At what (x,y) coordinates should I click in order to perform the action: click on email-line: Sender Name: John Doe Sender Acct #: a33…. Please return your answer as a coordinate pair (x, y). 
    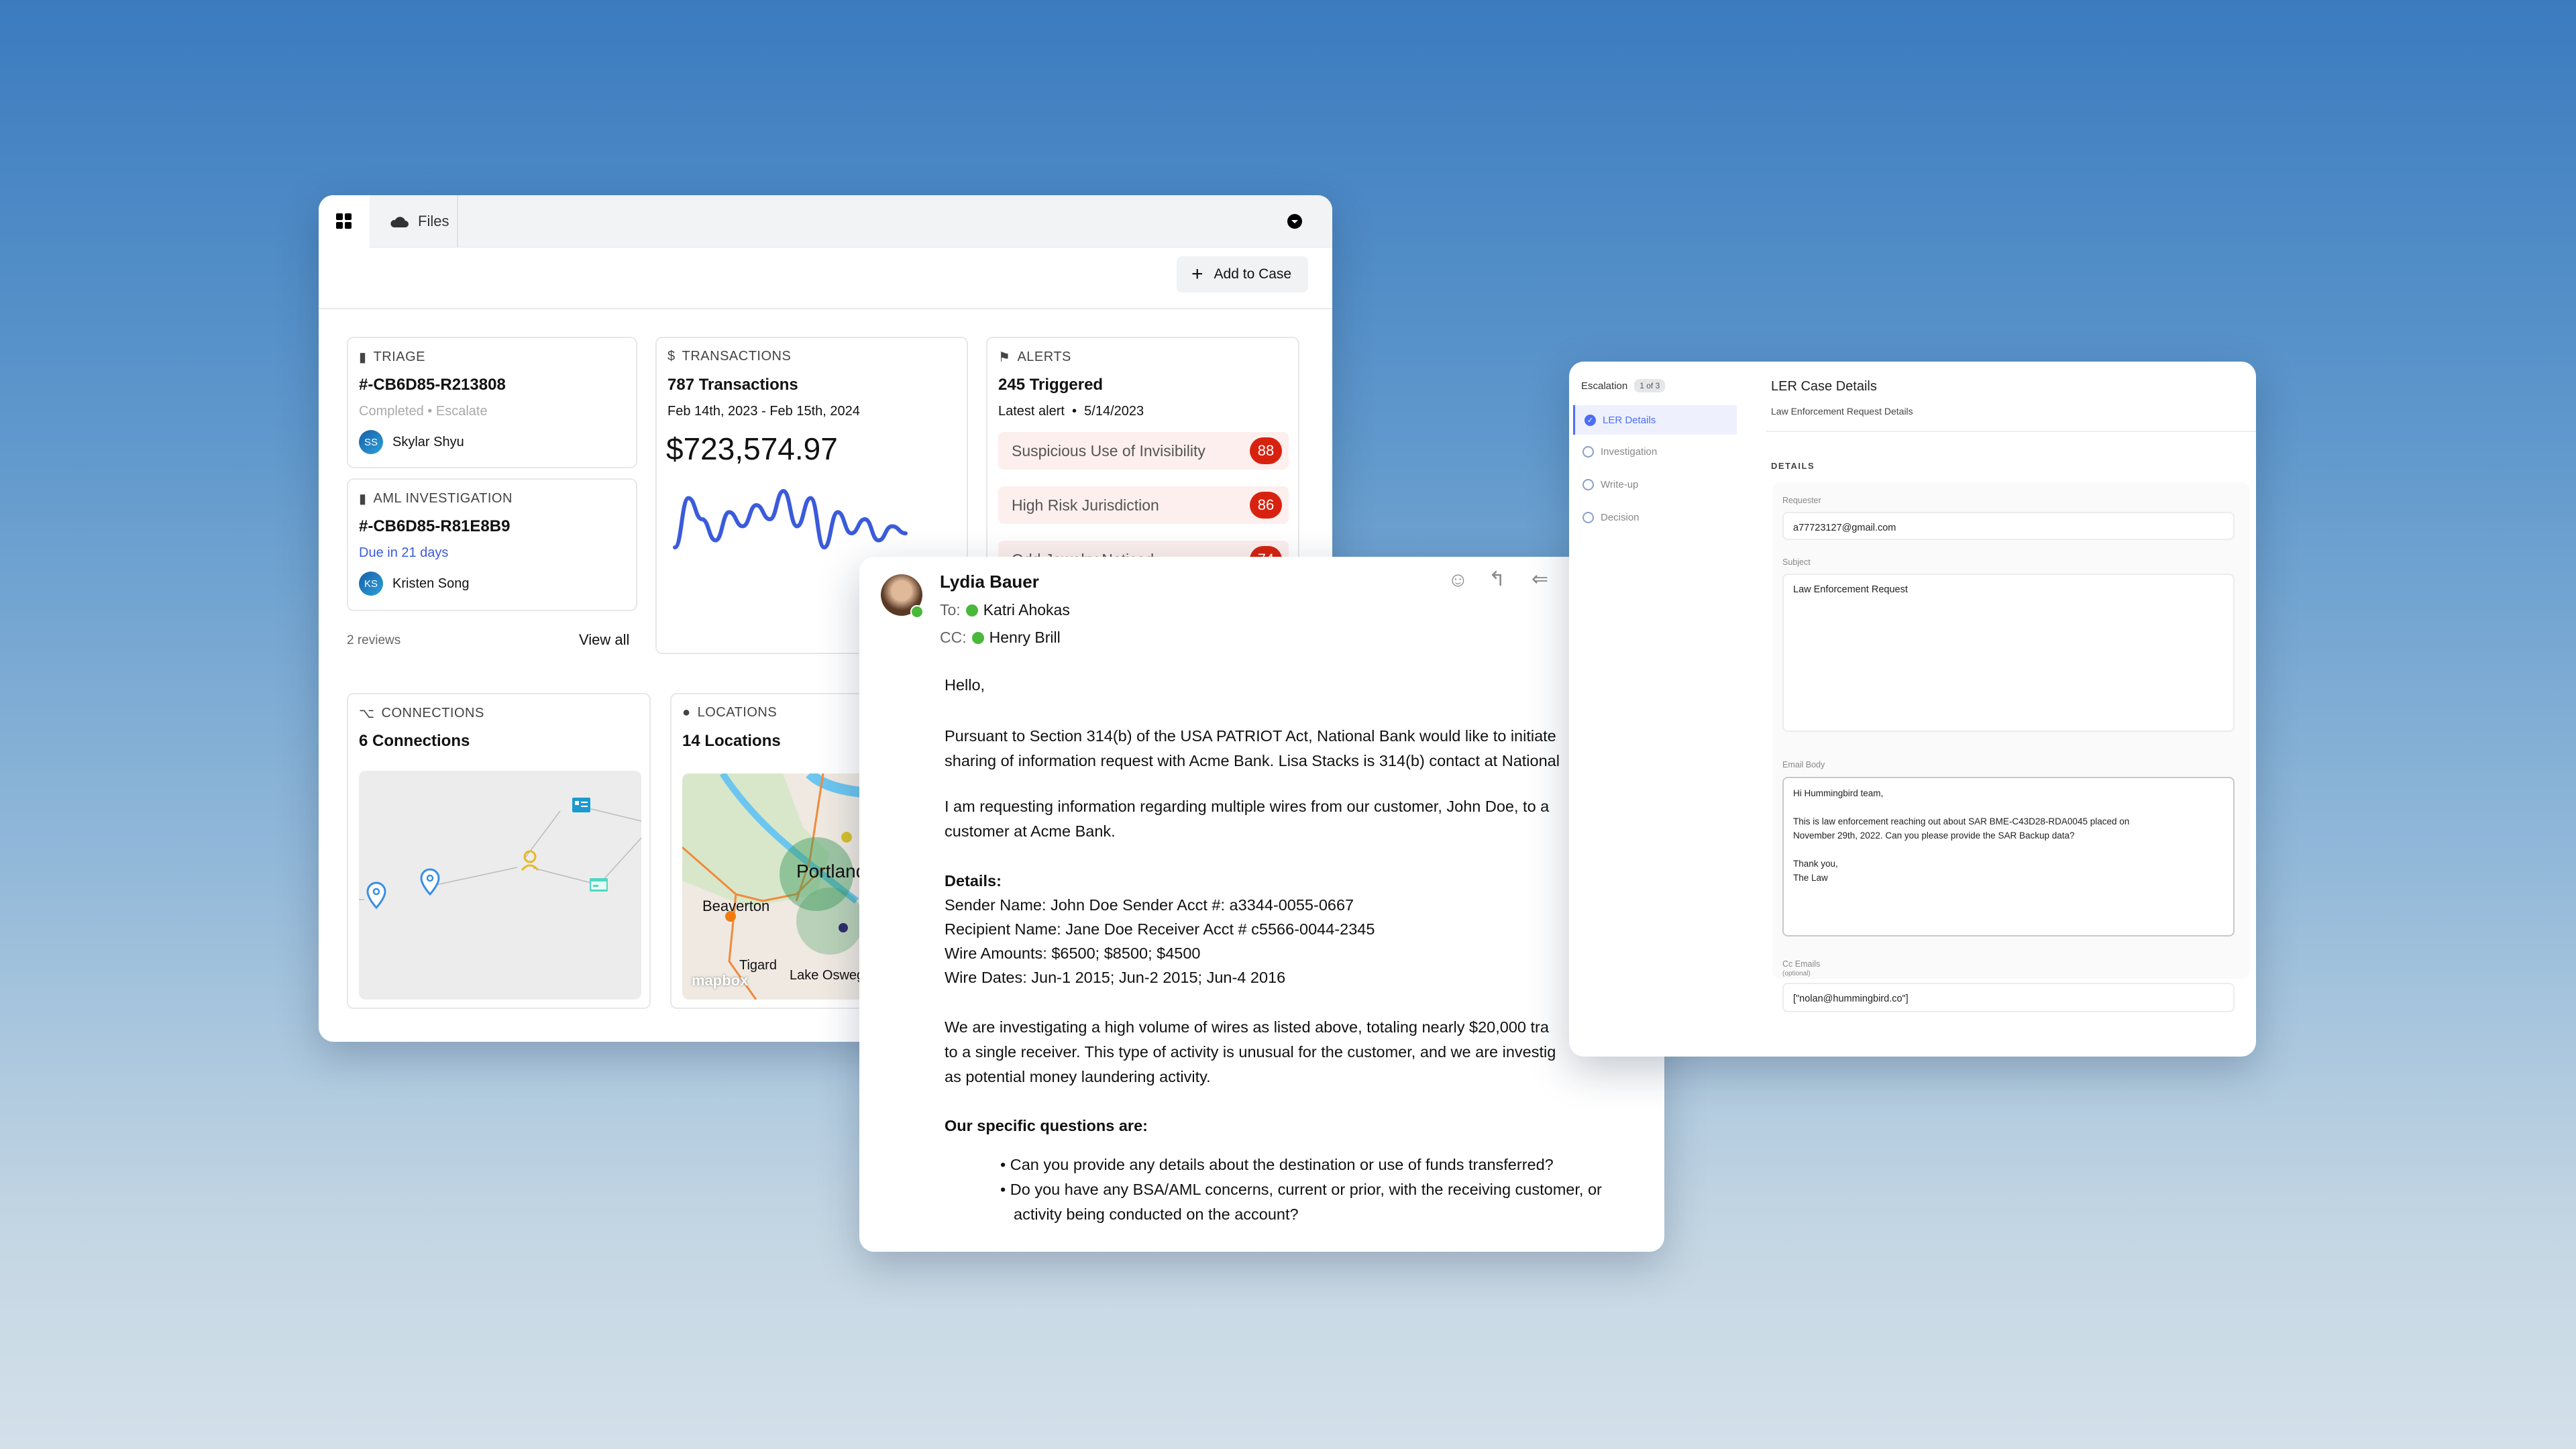
    Looking at the image, I should click on (1149, 905).